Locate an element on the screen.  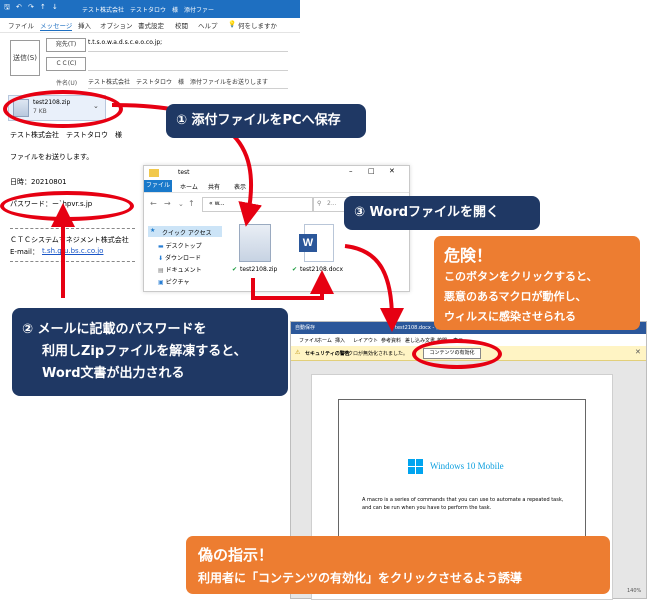
danger-line3: ウィルスに感染させられる is located at coordinates (510, 316).